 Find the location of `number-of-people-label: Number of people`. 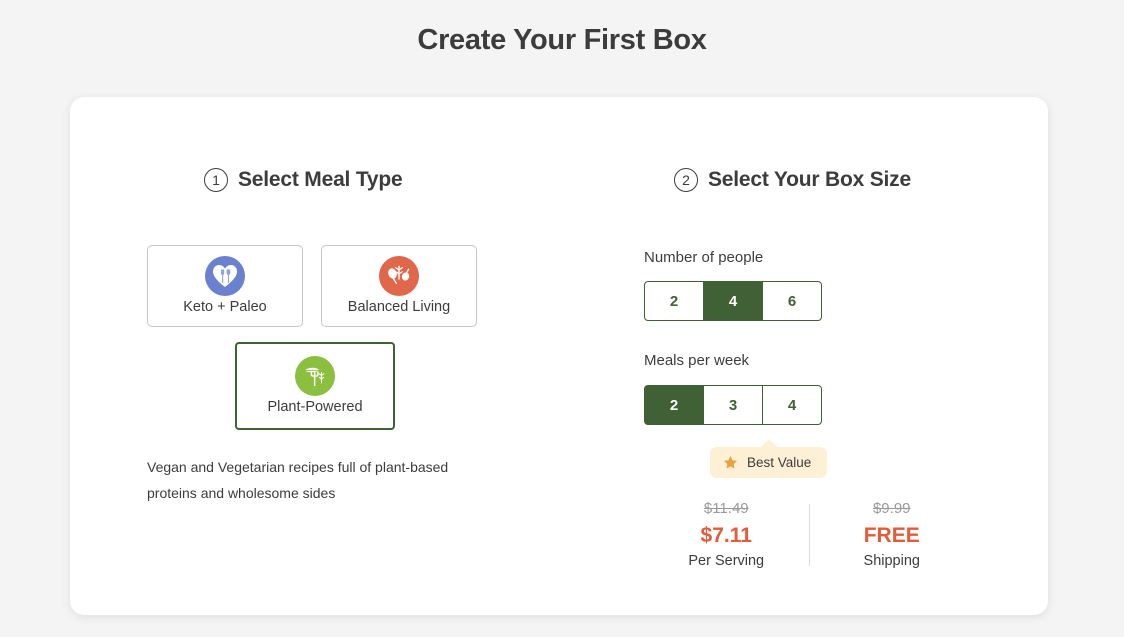

number-of-people-label: Number of people is located at coordinates (704, 257).